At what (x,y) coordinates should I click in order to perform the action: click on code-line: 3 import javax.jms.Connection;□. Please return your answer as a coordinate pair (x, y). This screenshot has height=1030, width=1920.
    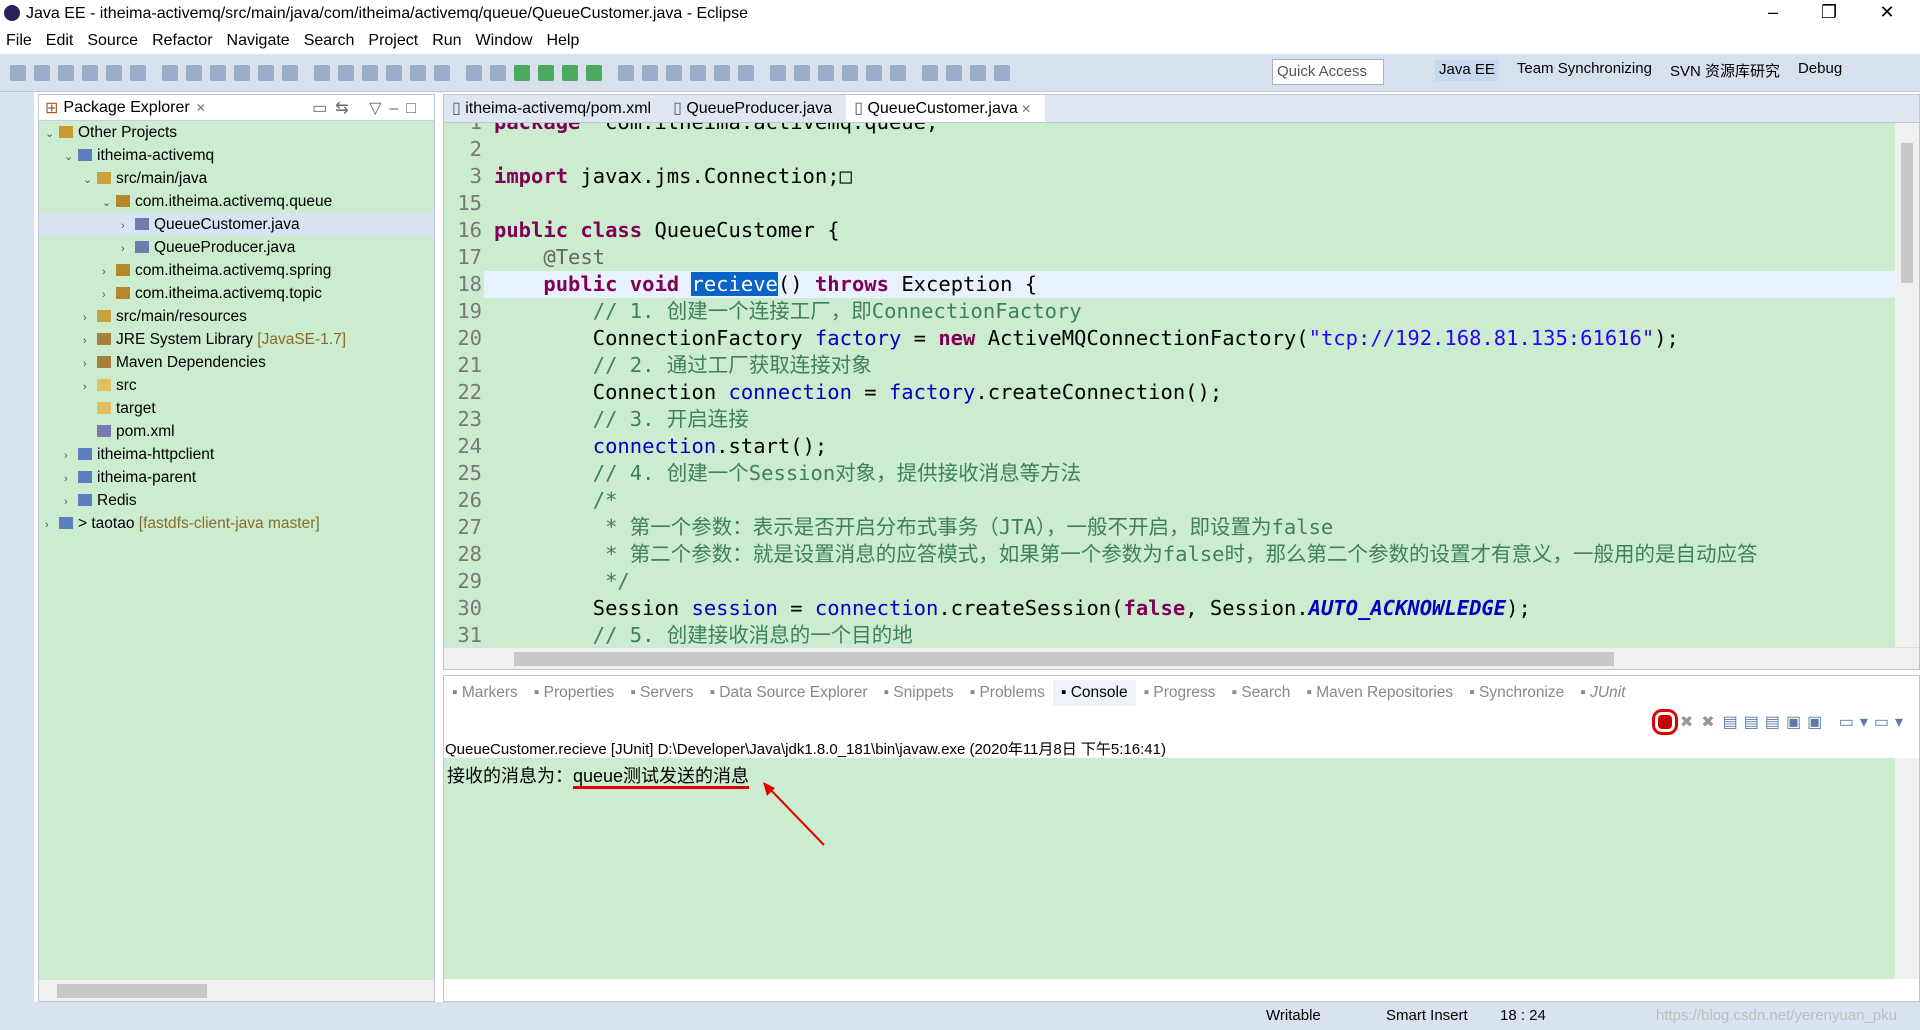
    Looking at the image, I should click on (1169, 176).